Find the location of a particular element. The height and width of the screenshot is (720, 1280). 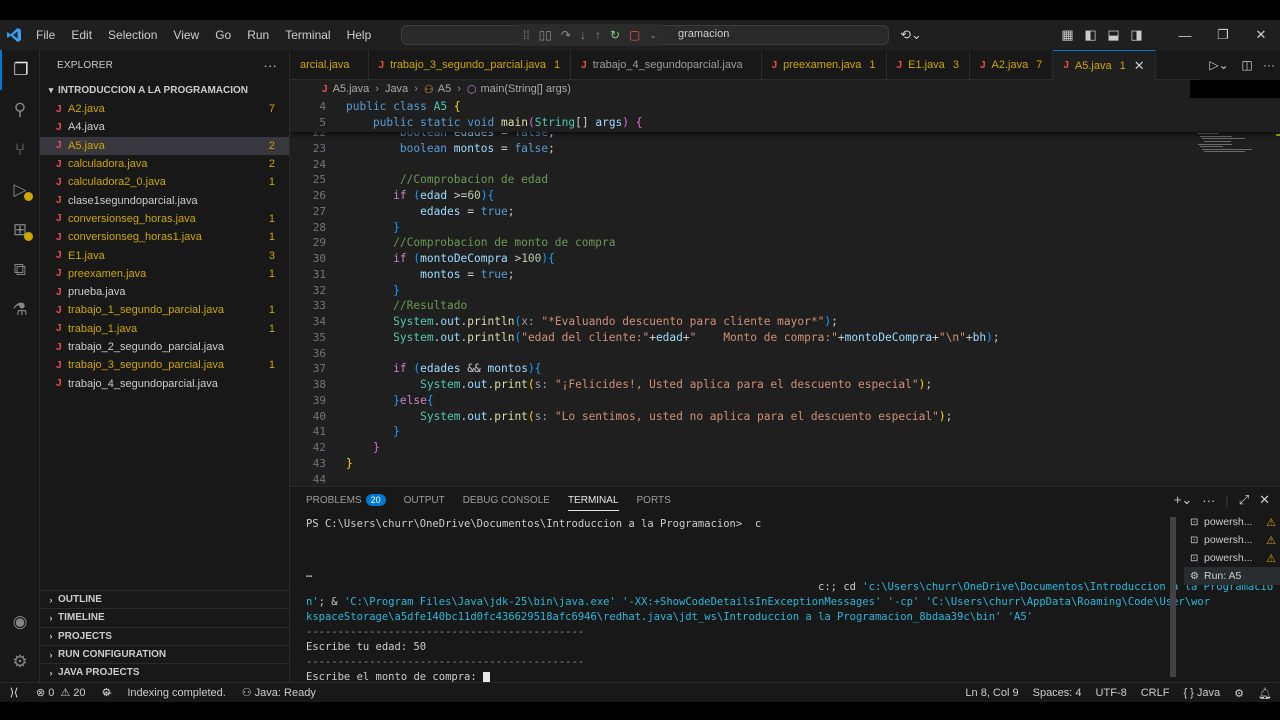

maximize-panel-icon: ⤢ is located at coordinates (1244, 500).